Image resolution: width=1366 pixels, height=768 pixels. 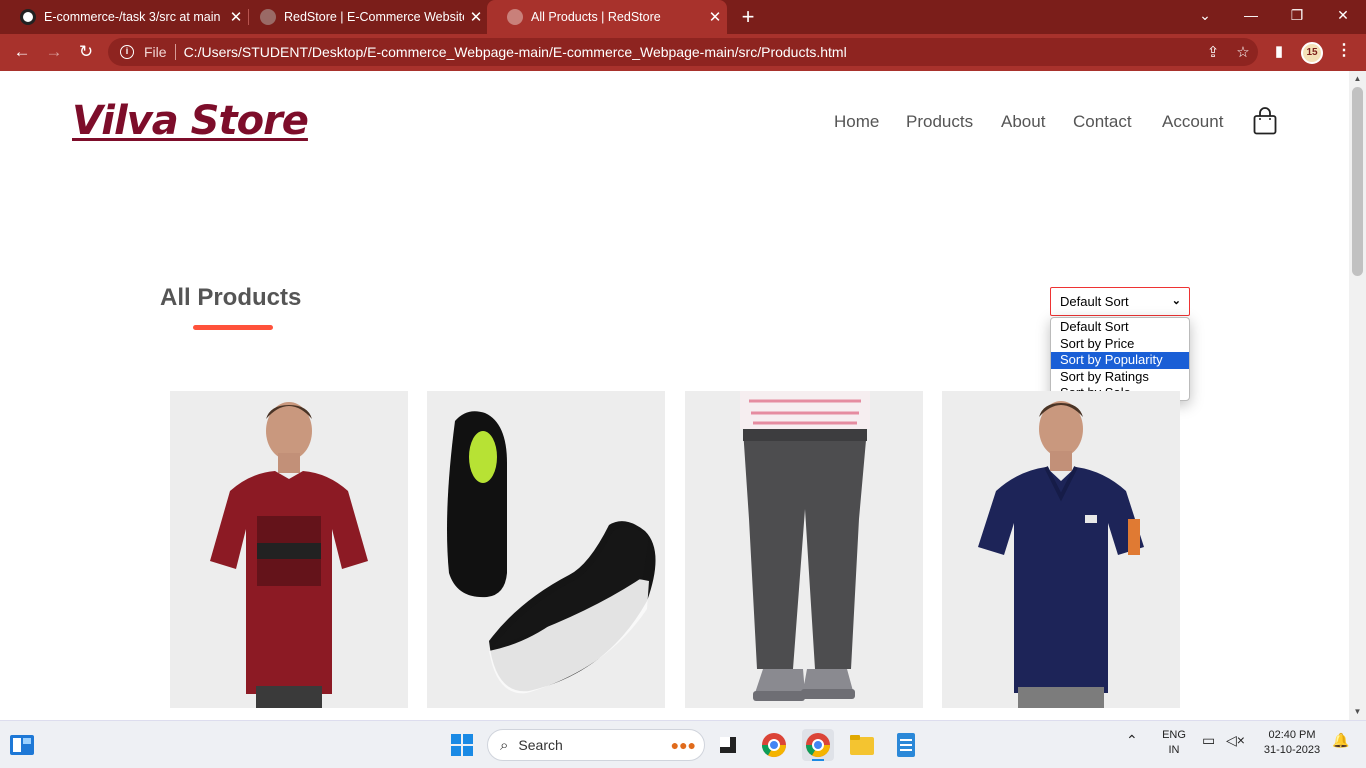 I want to click on tab-title: All Products | RedStore, so click(x=596, y=17).